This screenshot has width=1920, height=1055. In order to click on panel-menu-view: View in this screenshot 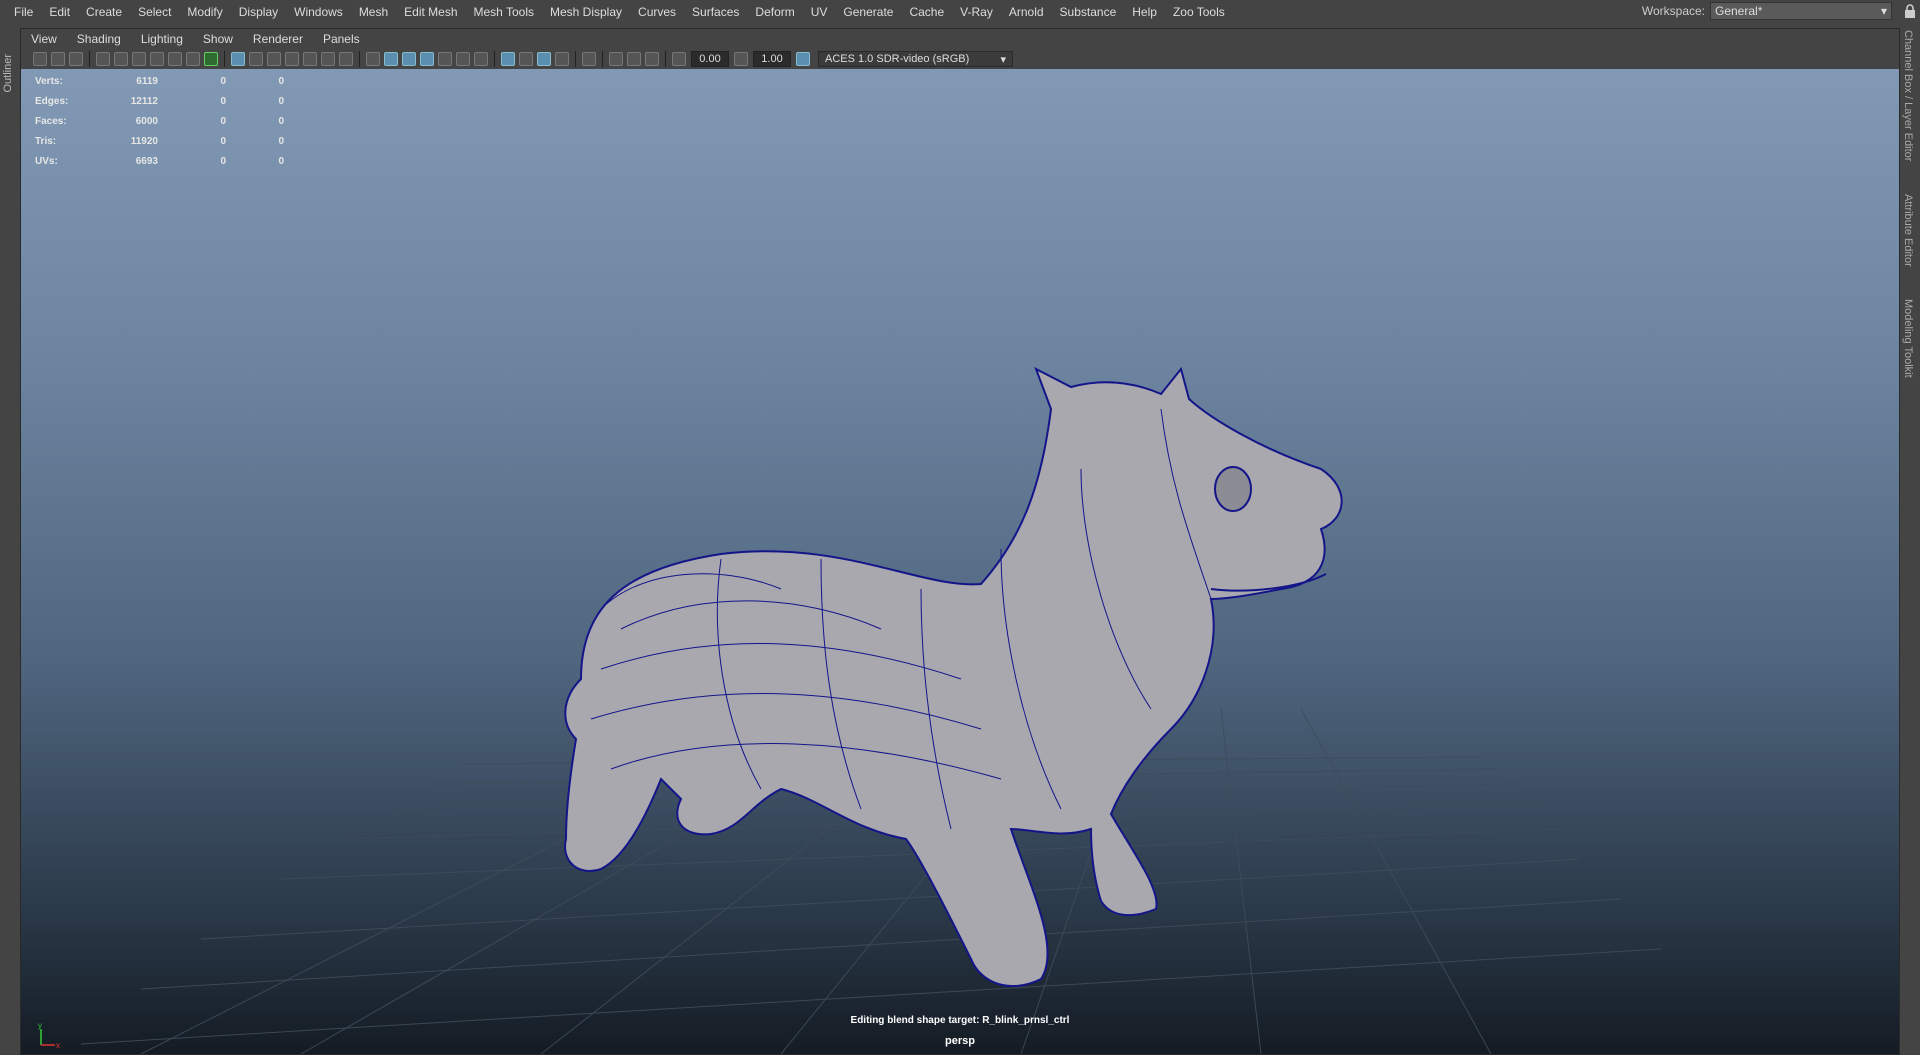, I will do `click(44, 39)`.